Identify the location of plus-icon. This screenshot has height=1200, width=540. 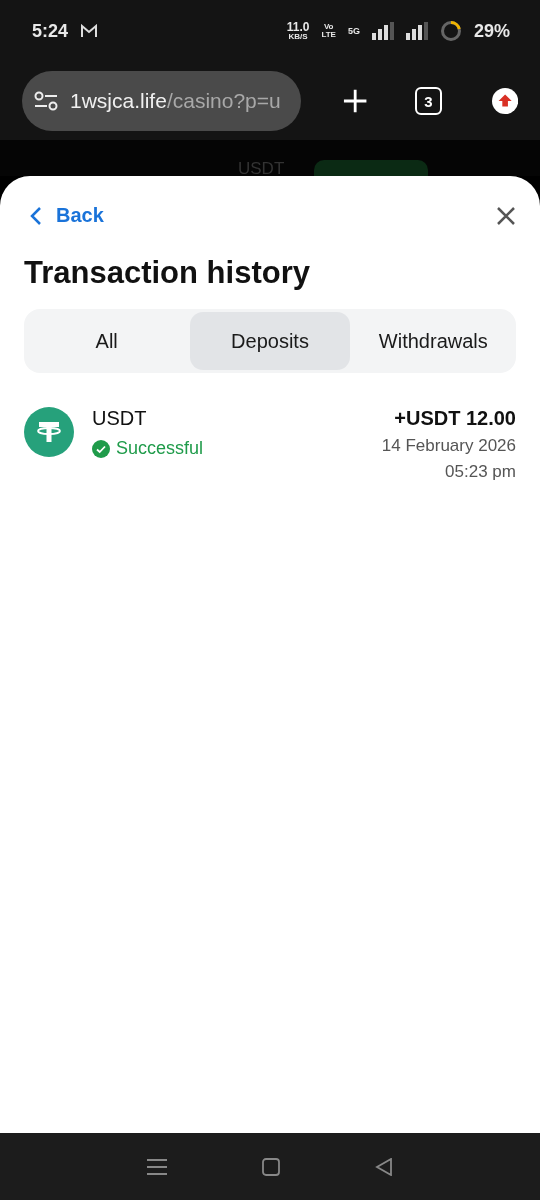
(355, 101).